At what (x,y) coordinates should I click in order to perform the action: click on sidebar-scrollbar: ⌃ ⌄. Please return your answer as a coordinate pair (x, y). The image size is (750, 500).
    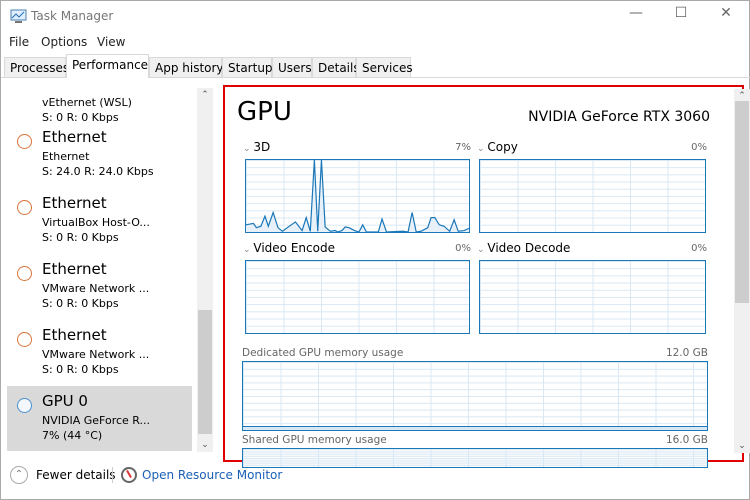
    Looking at the image, I should click on (205, 270).